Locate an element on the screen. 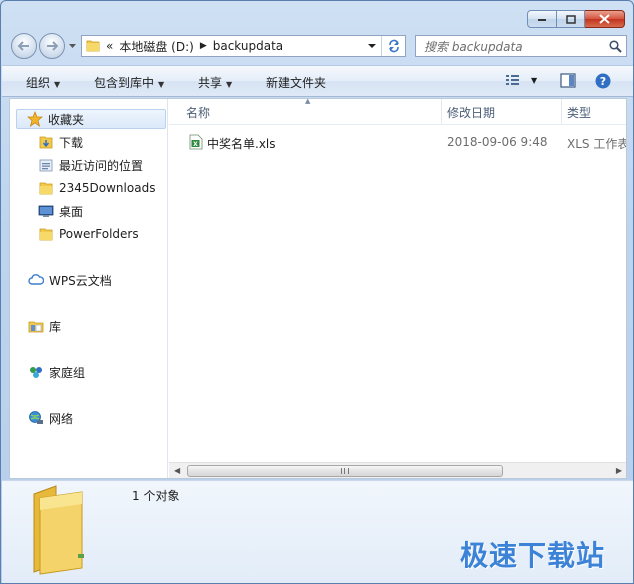 This screenshot has height=584, width=634. homegroup-icon is located at coordinates (36, 372).